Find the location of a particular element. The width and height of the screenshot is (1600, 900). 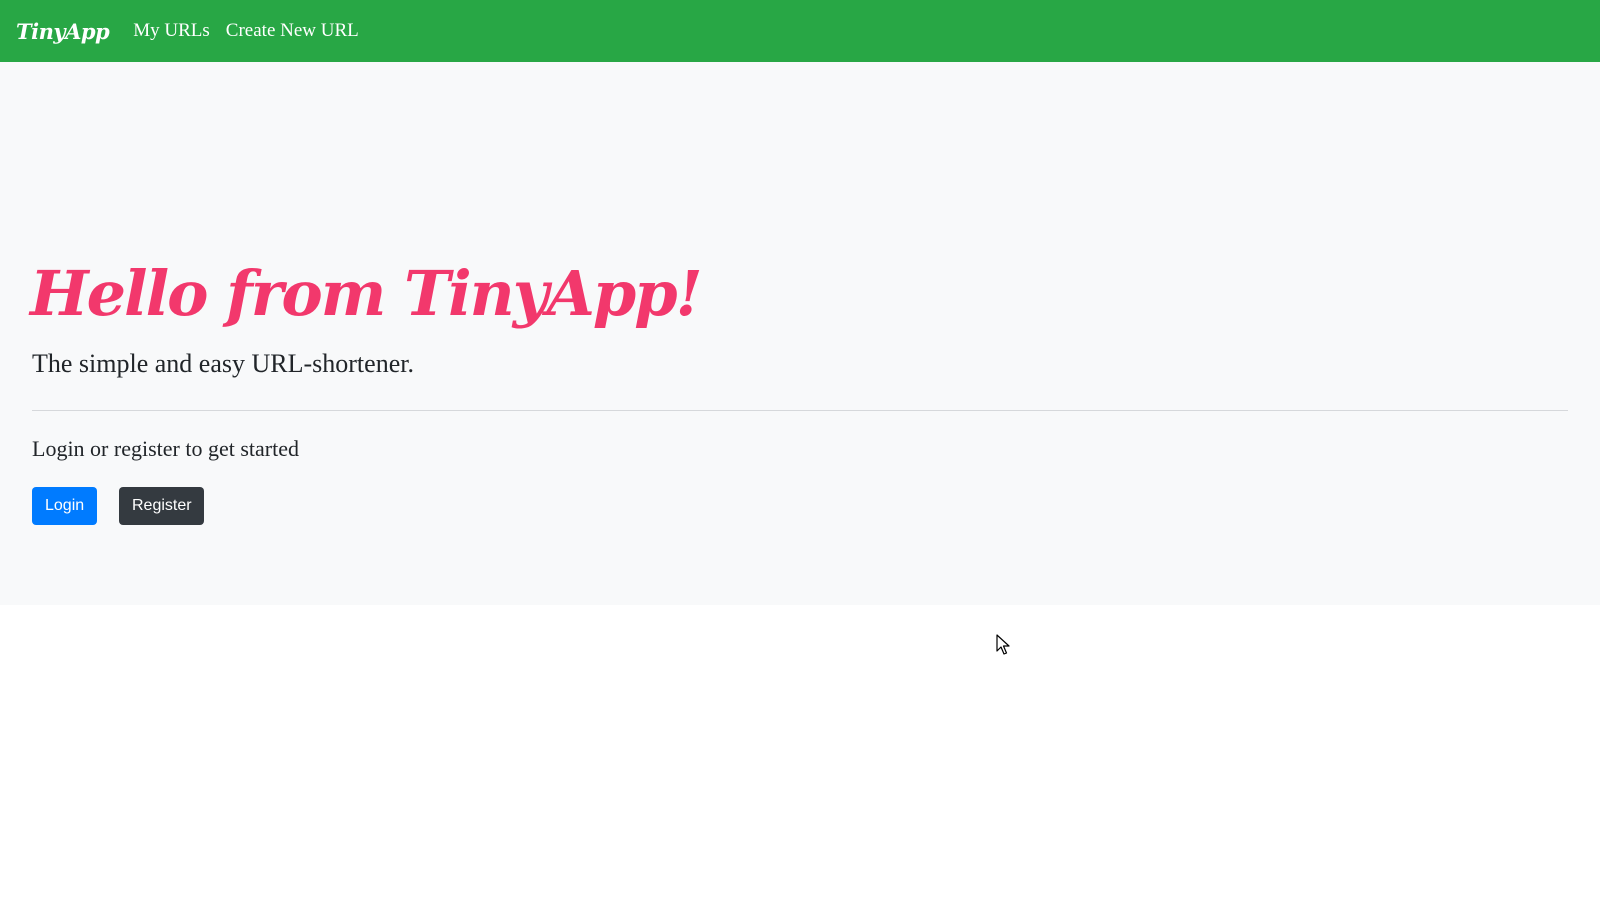

call-to-action-text: Login or register to get started is located at coordinates (165, 448).